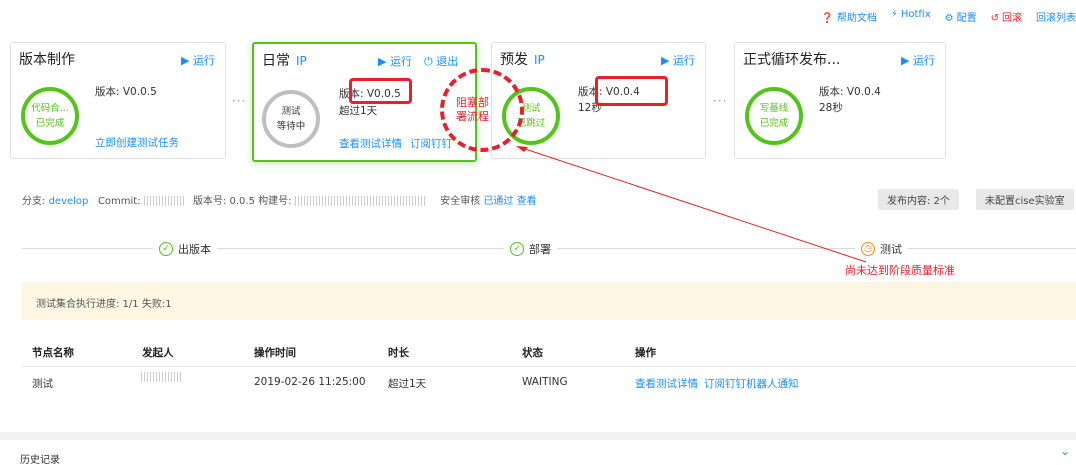 The height and width of the screenshot is (465, 1076). Describe the element at coordinates (358, 111) in the screenshot. I see `stage-duration: 超过1天` at that location.